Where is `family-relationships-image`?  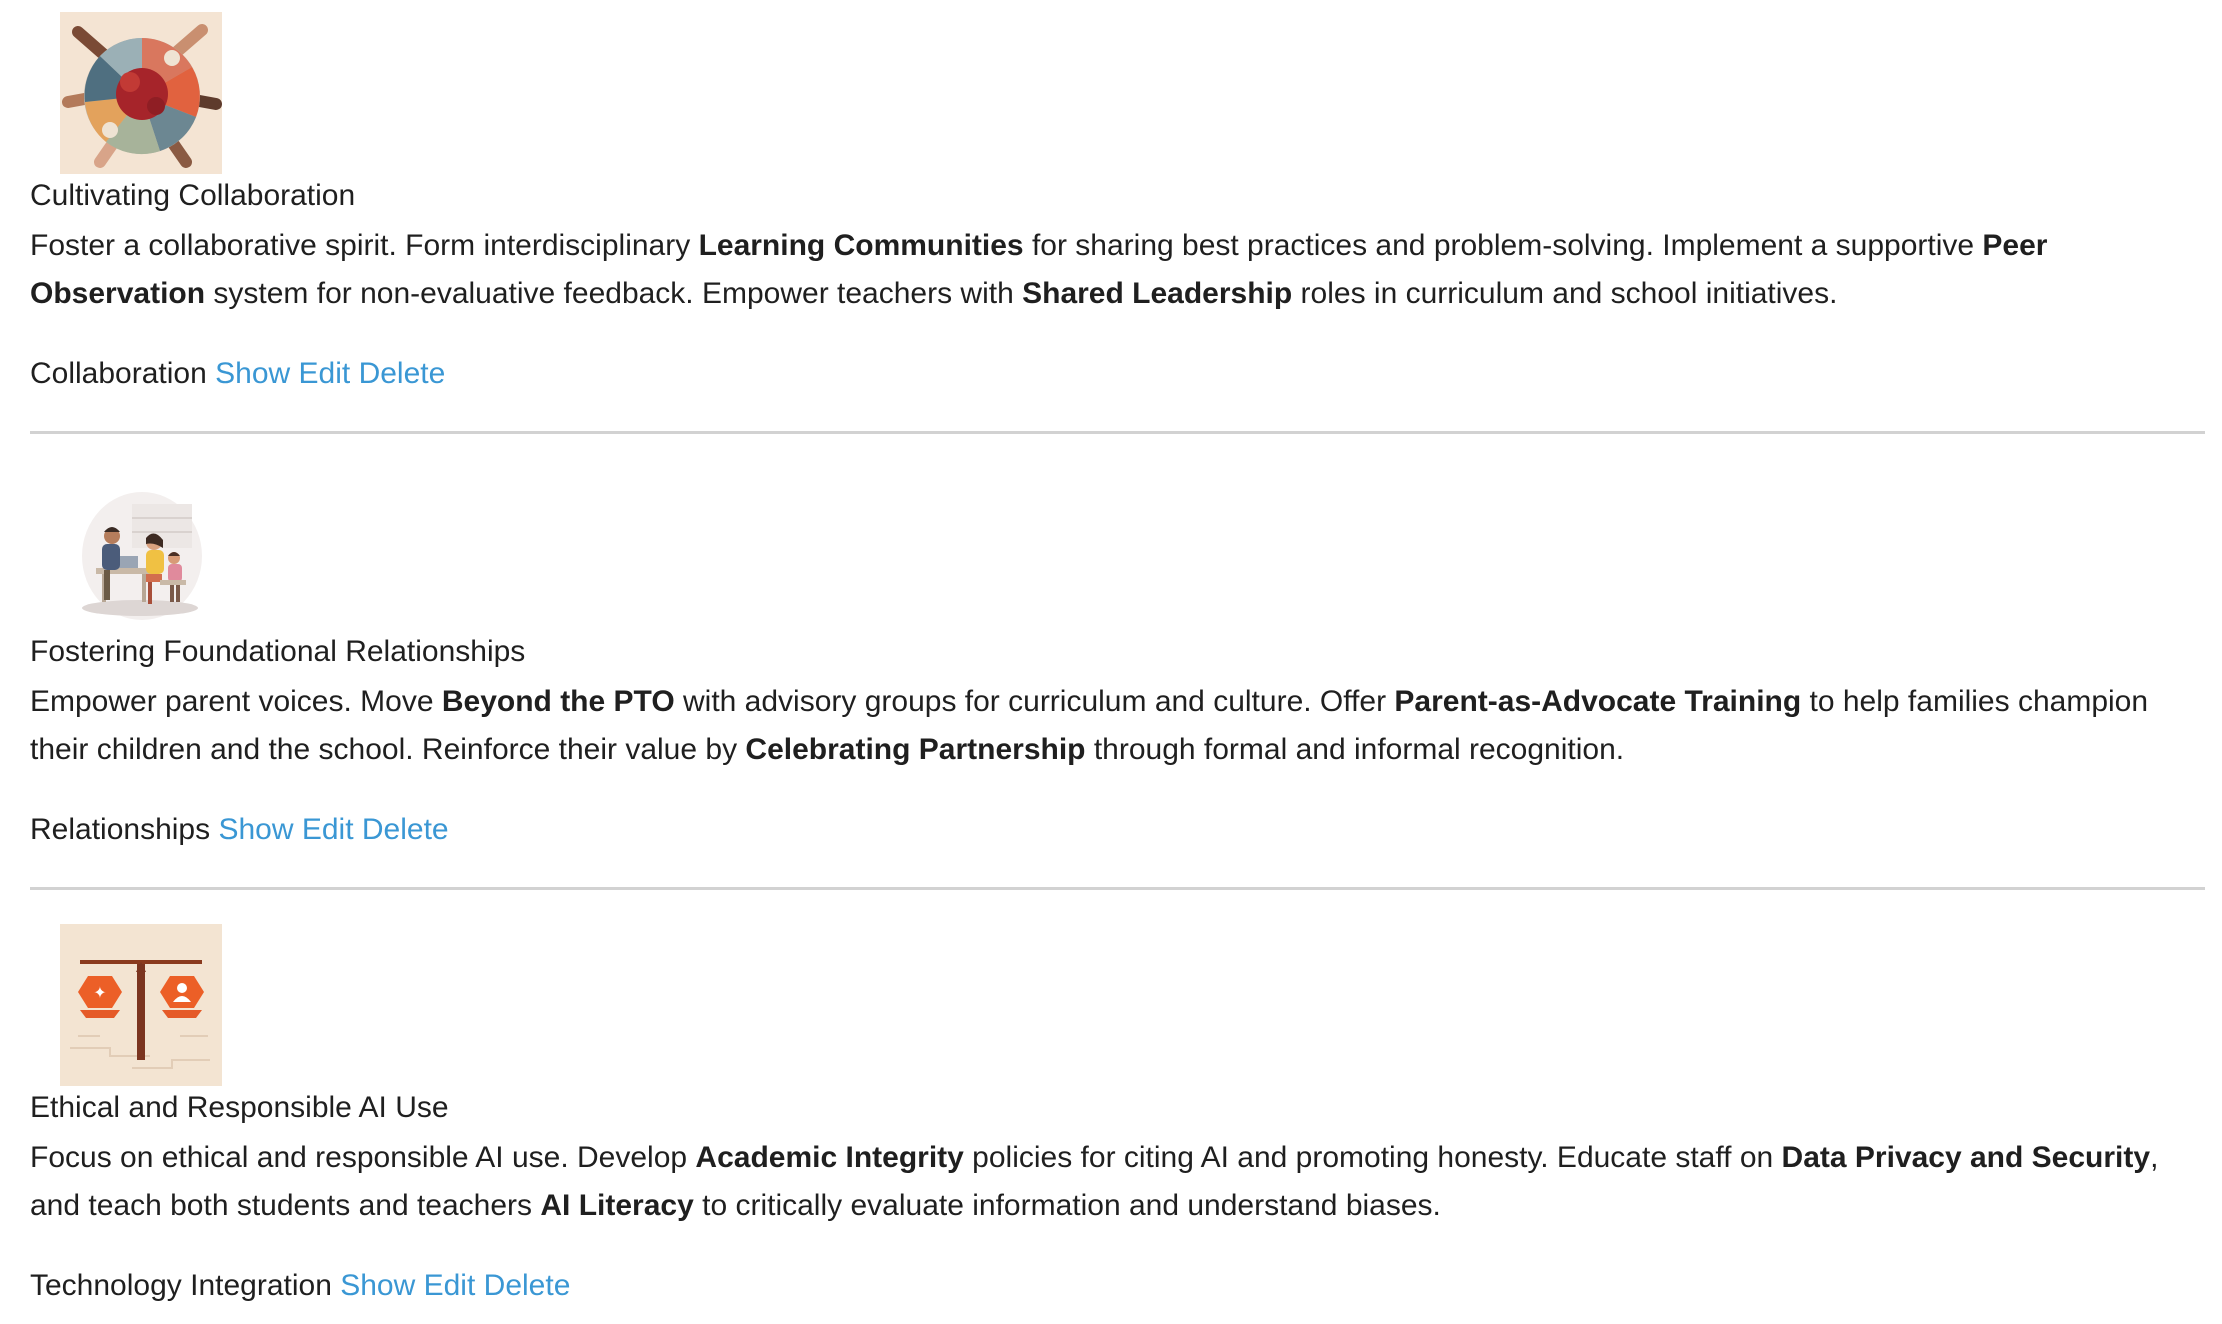
family-relationships-image is located at coordinates (141, 549).